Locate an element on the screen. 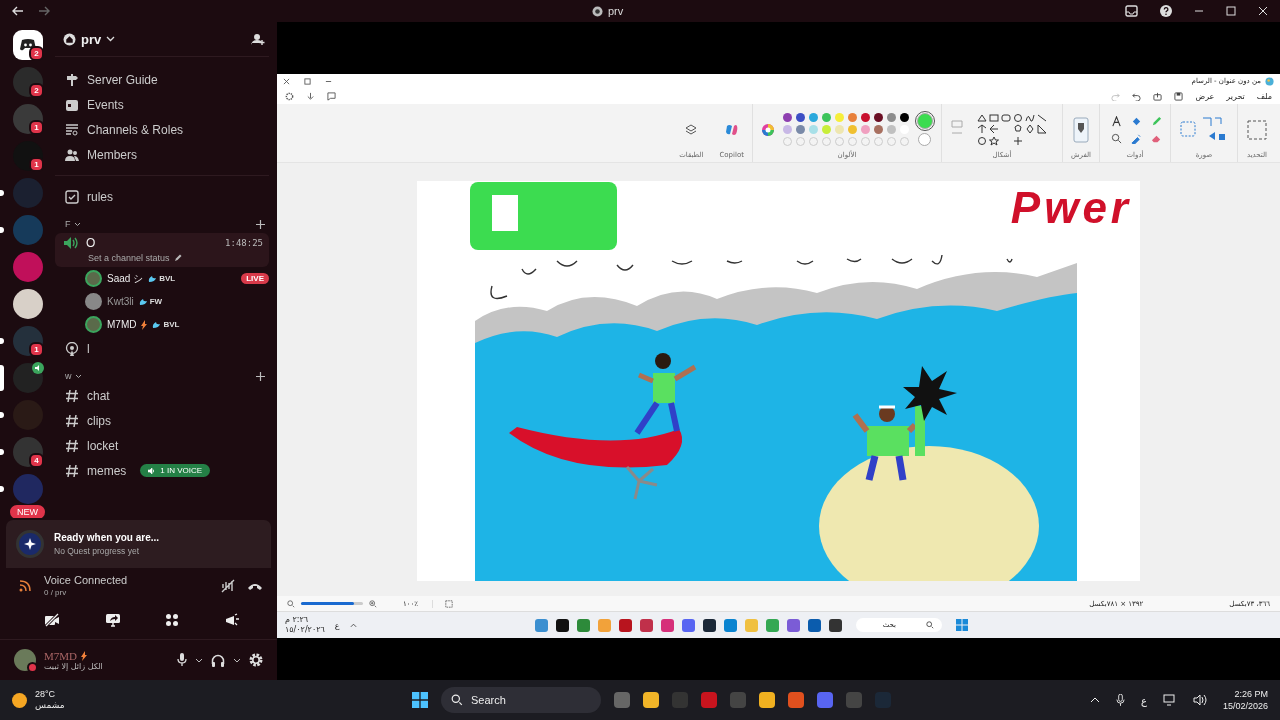 The height and width of the screenshot is (720, 1280). text-tool-icon is located at coordinates (1116, 121).